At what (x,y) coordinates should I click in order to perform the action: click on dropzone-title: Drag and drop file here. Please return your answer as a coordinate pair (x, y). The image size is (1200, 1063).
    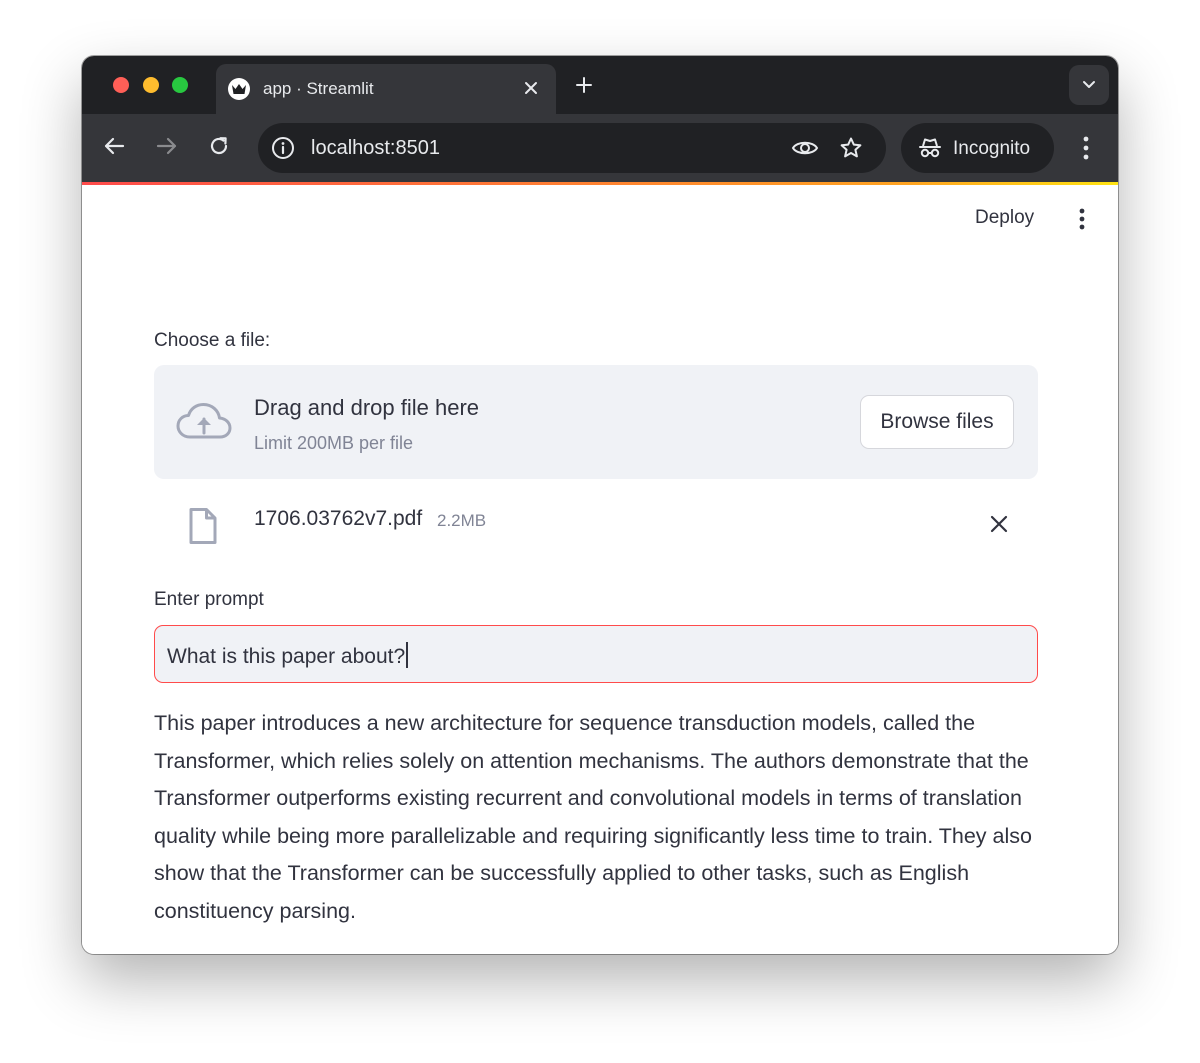
    Looking at the image, I should click on (367, 407).